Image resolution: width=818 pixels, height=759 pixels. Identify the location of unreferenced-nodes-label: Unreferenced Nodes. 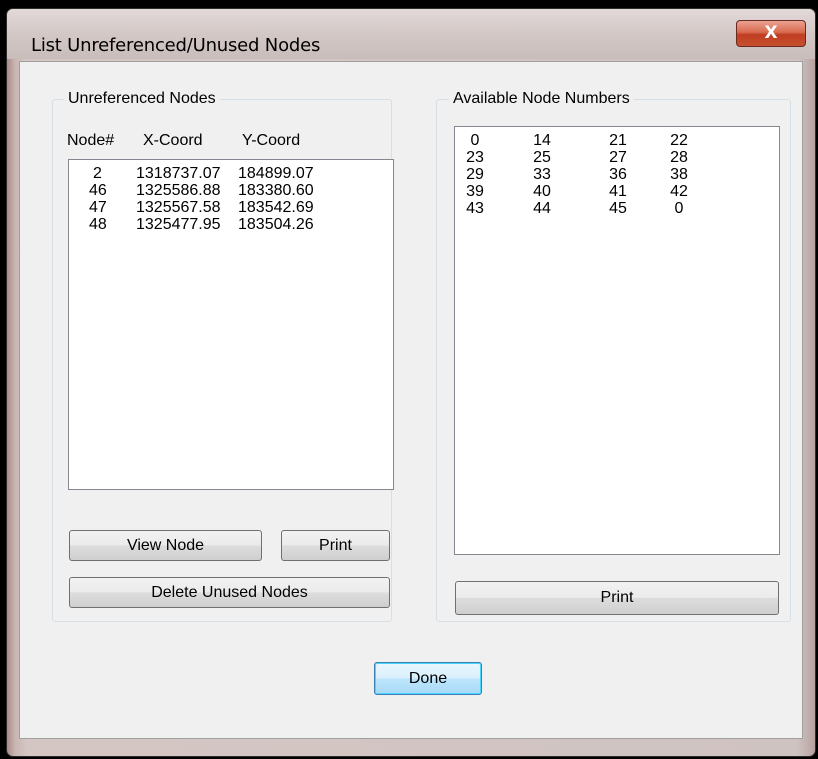
(142, 99).